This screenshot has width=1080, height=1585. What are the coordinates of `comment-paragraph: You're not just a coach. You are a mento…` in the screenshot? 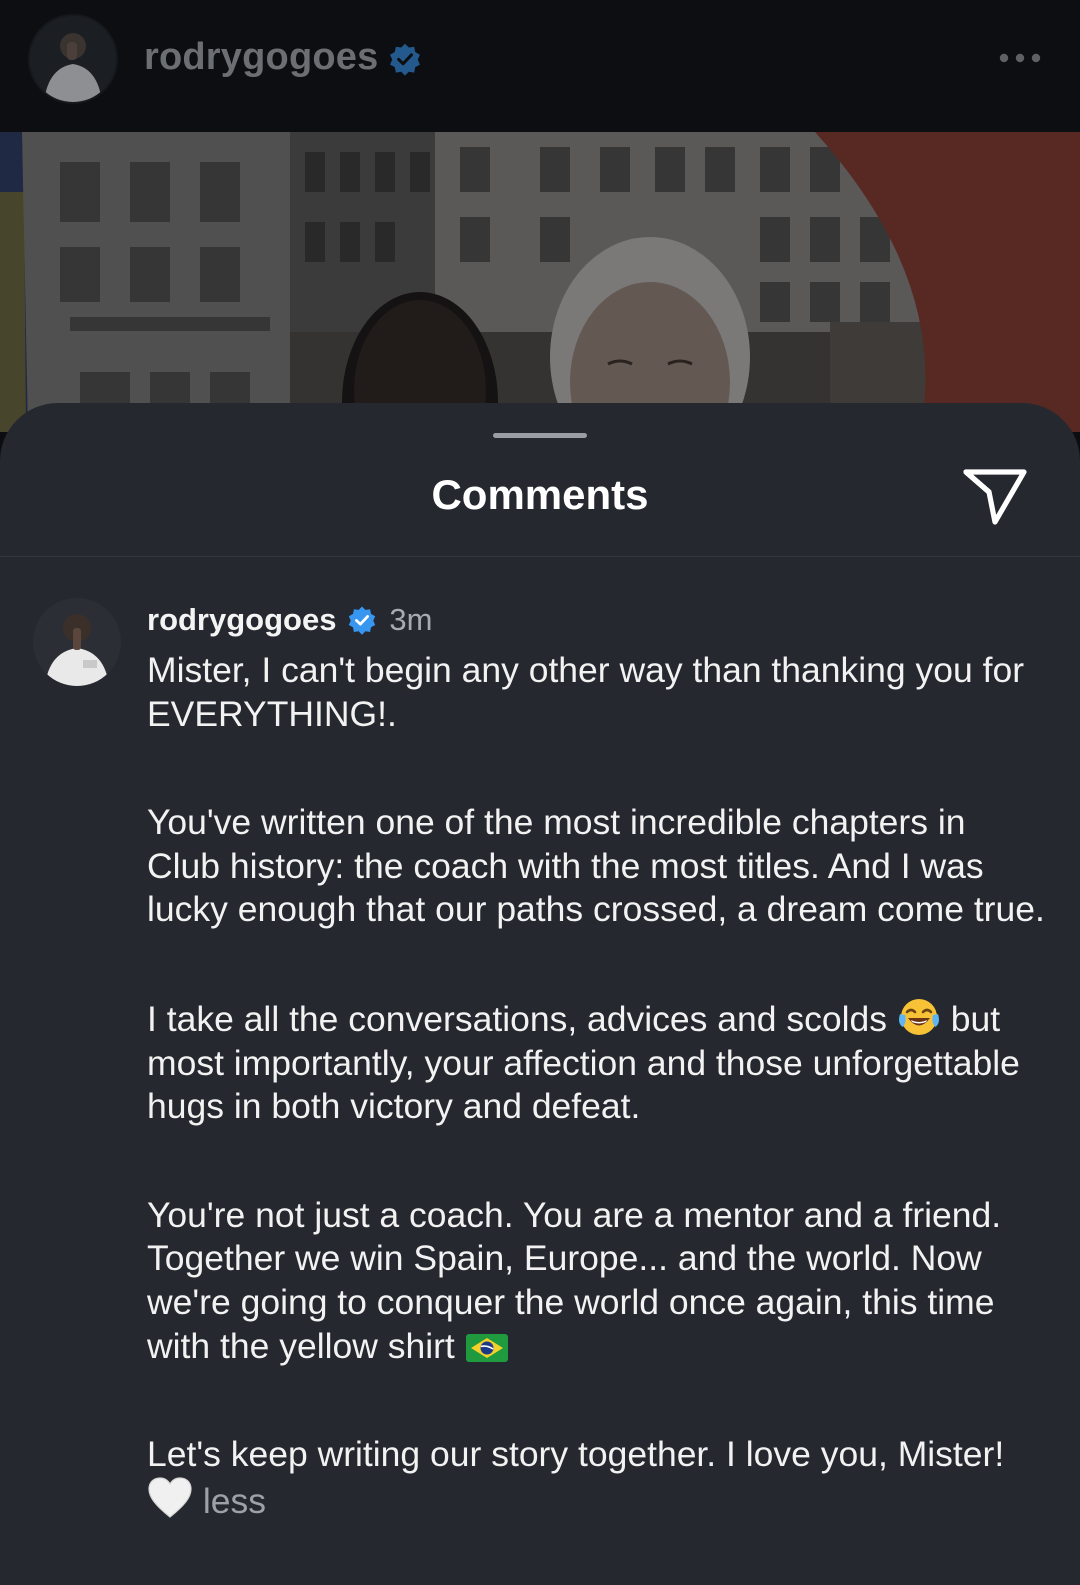 It's located at (597, 1281).